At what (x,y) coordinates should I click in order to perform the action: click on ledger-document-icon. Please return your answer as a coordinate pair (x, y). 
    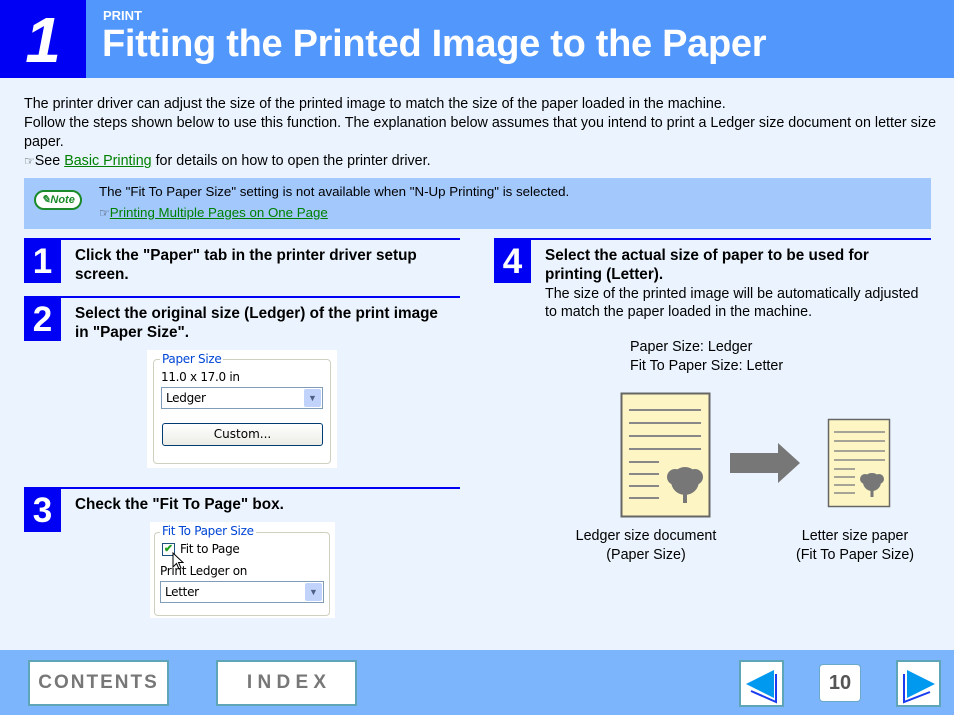
    Looking at the image, I should click on (665, 455).